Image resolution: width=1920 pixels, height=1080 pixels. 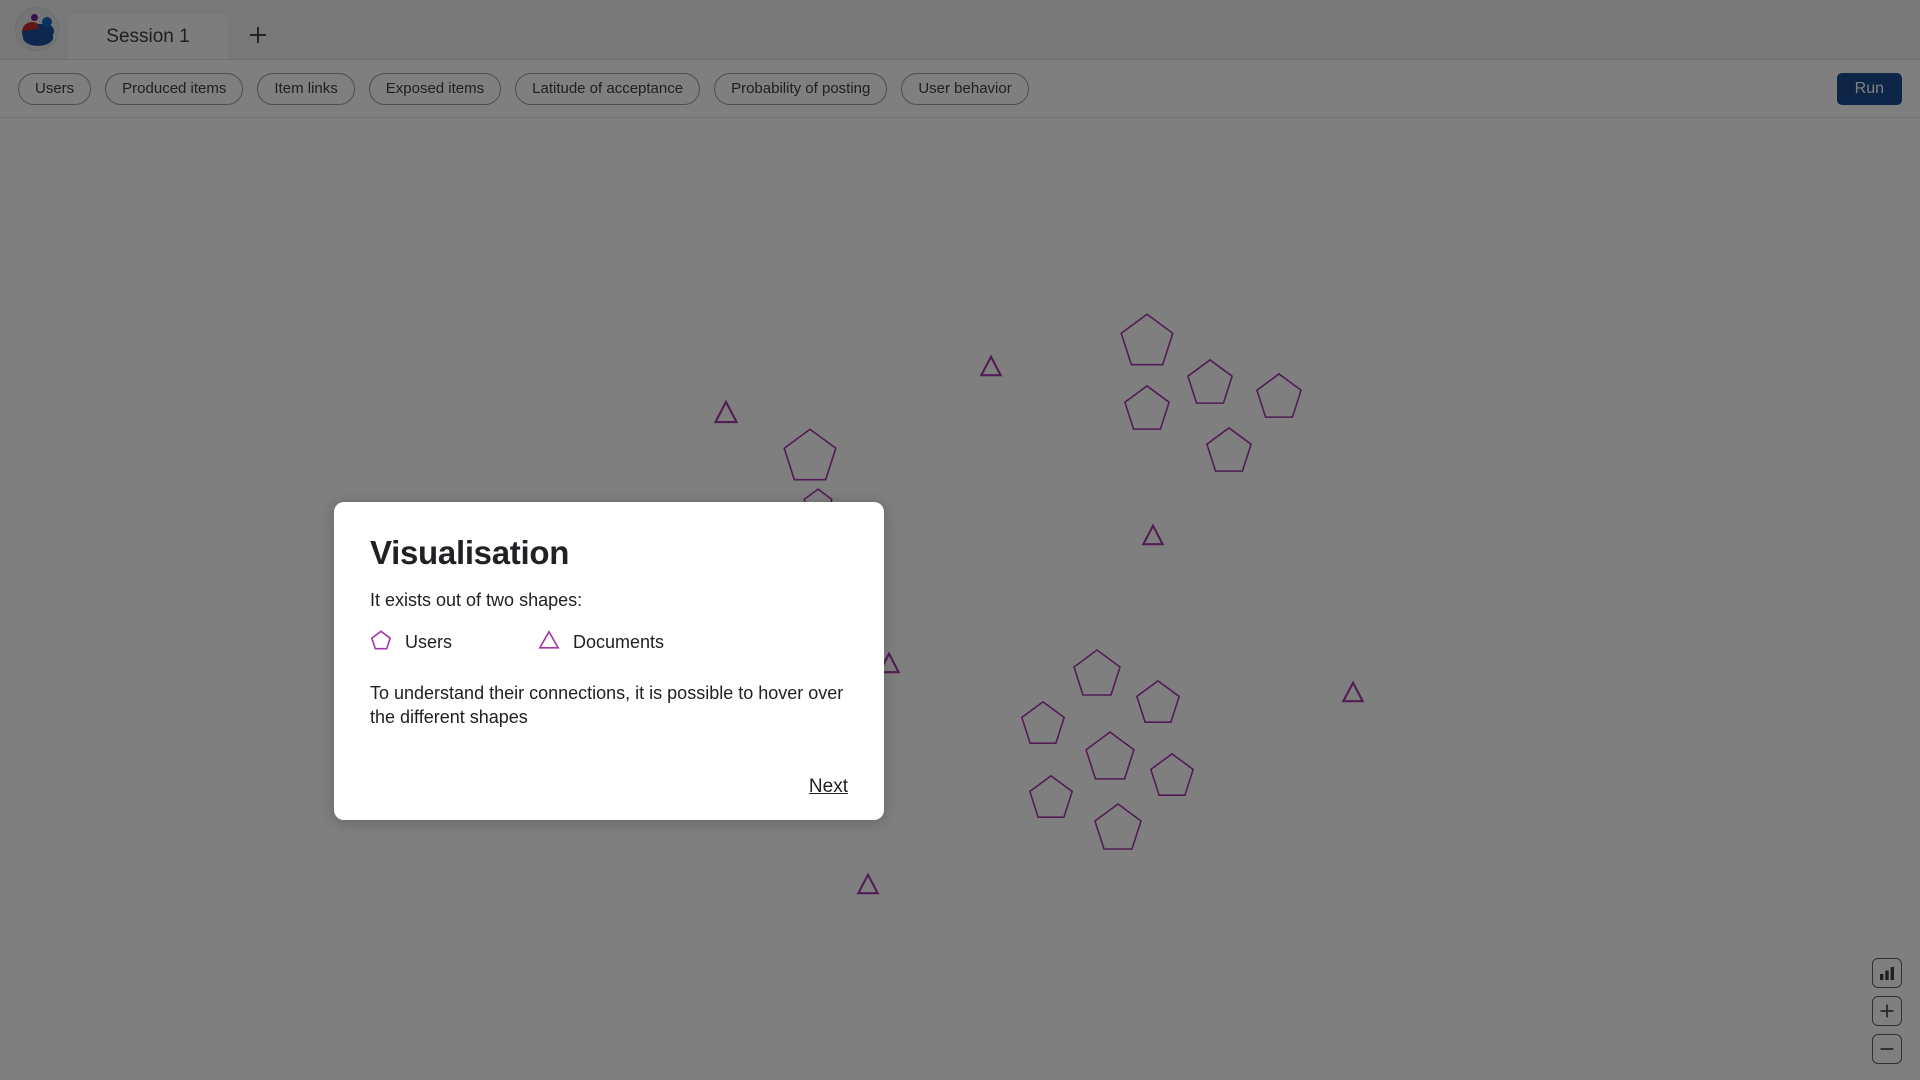 What do you see at coordinates (470, 552) in the screenshot?
I see `dialog-title: Visualisation` at bounding box center [470, 552].